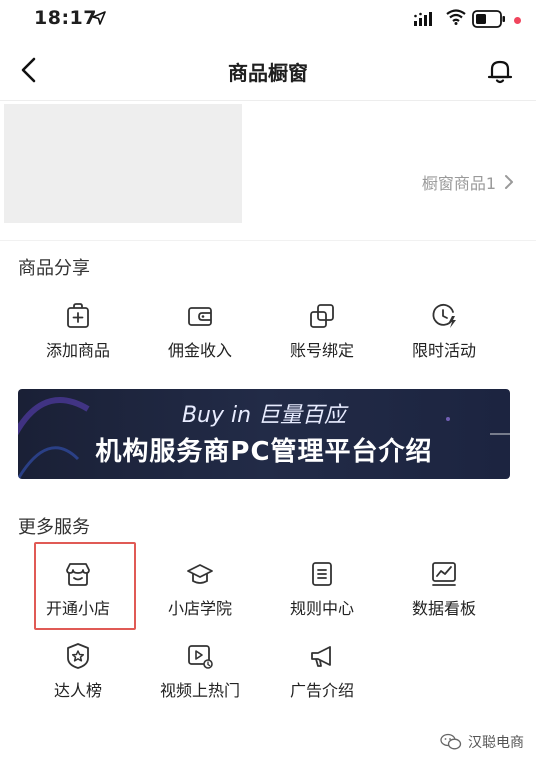 The image size is (536, 765). I want to click on annotation-highlight-box, so click(85, 586).